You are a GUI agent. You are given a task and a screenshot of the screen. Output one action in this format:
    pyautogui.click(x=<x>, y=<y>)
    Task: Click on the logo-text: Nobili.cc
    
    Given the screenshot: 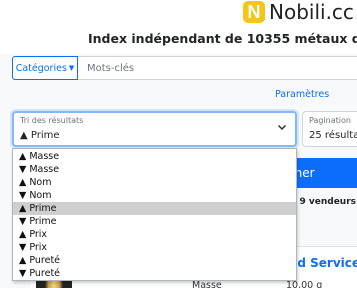 What is the action you would take?
    pyautogui.click(x=311, y=12)
    